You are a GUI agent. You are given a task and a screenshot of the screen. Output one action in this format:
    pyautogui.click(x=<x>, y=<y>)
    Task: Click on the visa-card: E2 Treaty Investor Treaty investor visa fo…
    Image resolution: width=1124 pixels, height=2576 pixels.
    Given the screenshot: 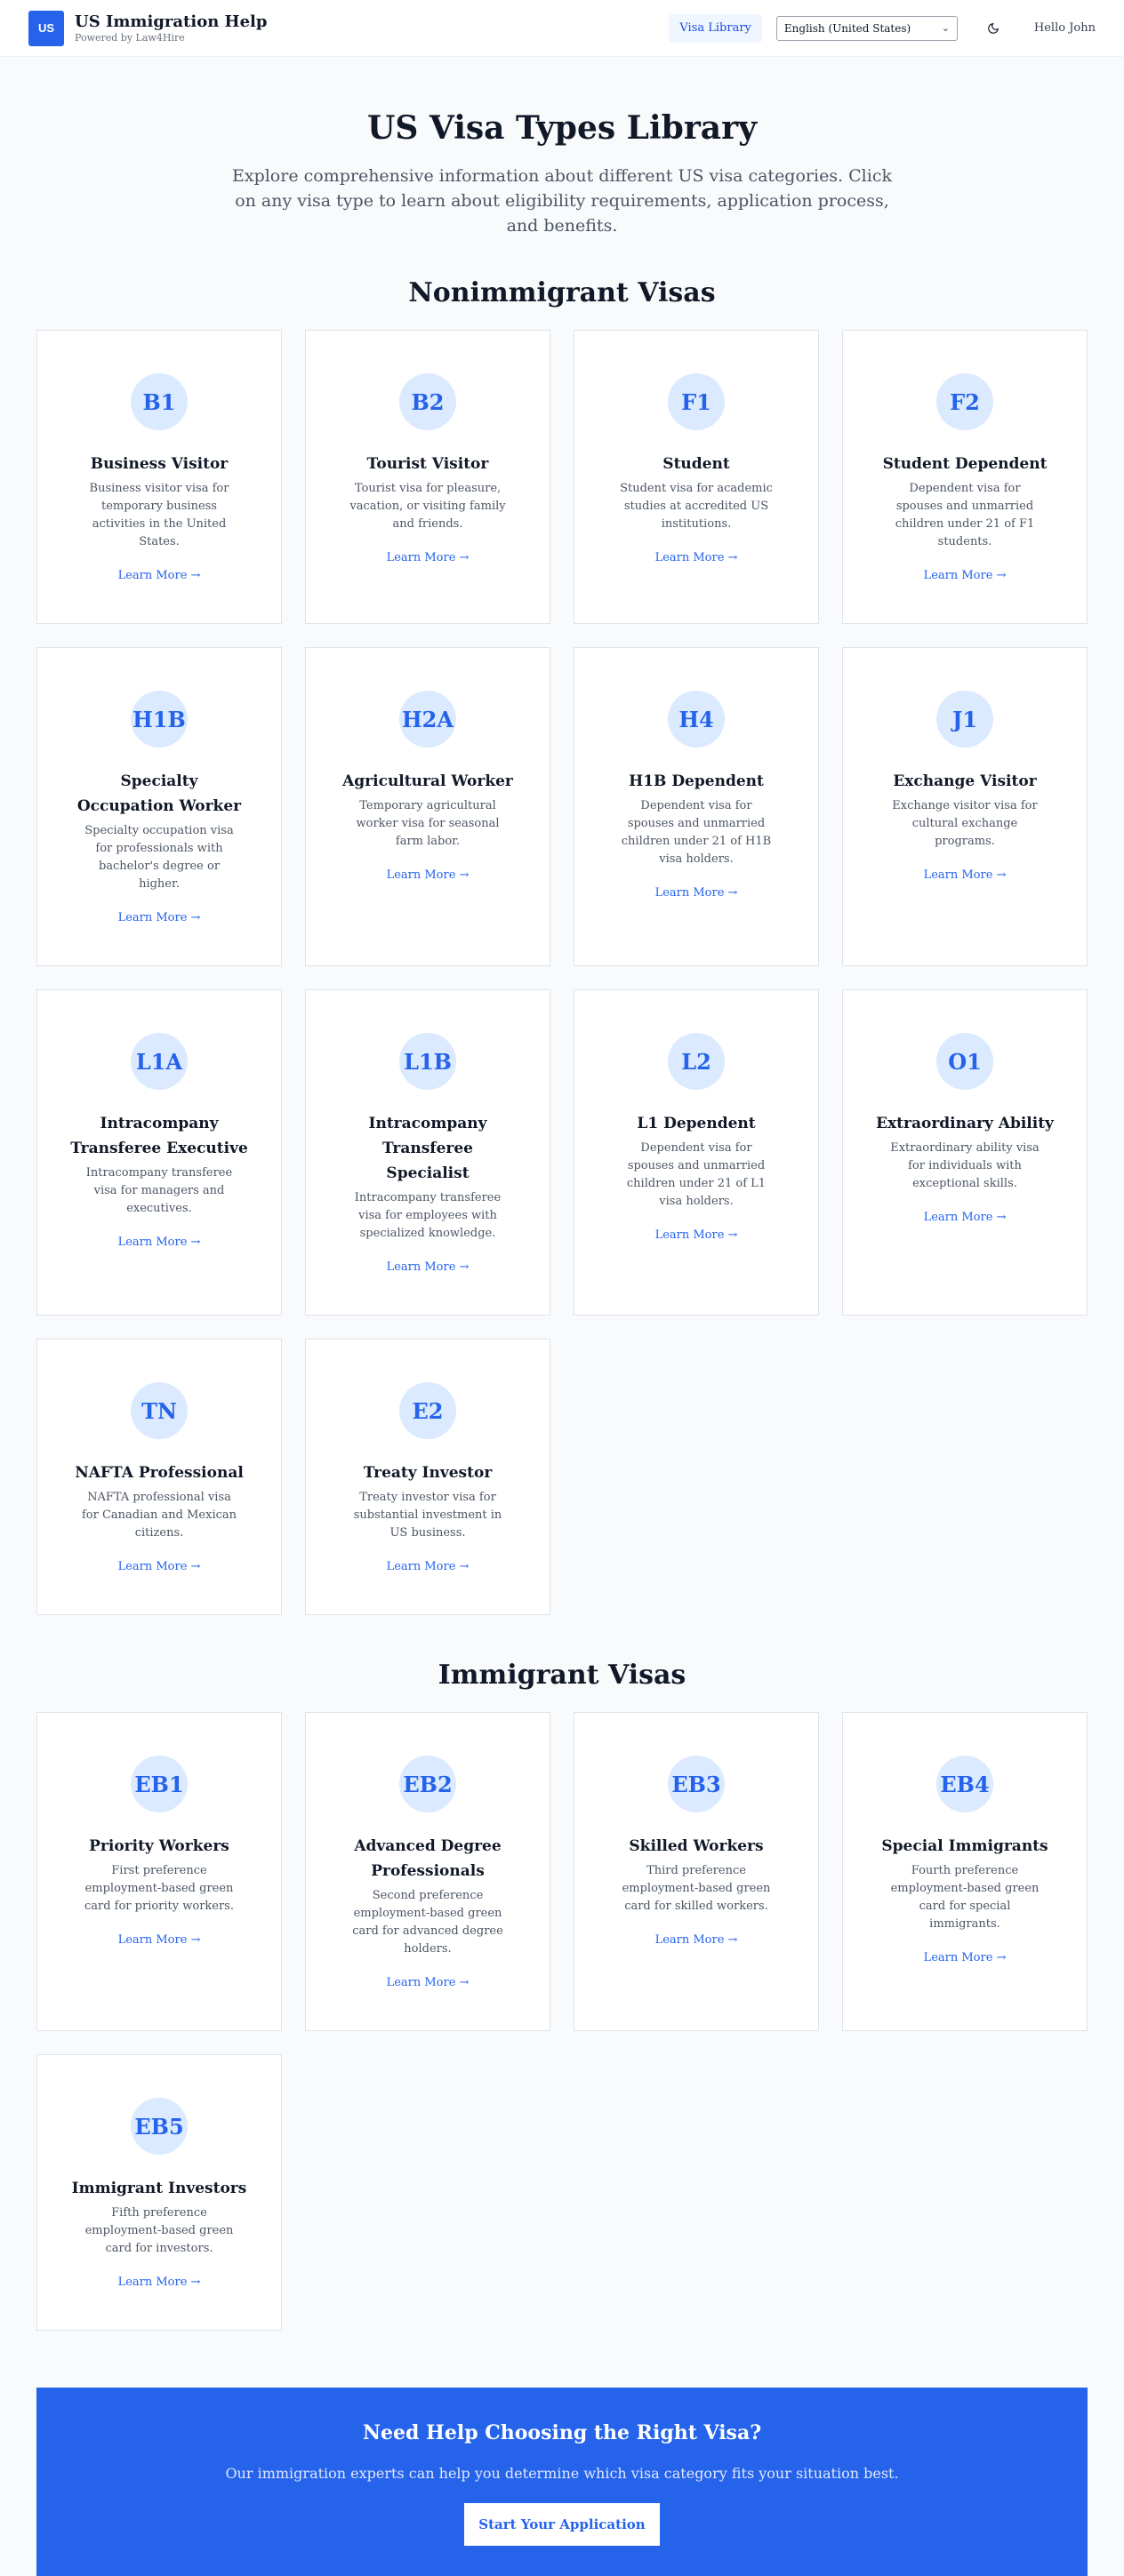 What is the action you would take?
    pyautogui.click(x=427, y=1477)
    